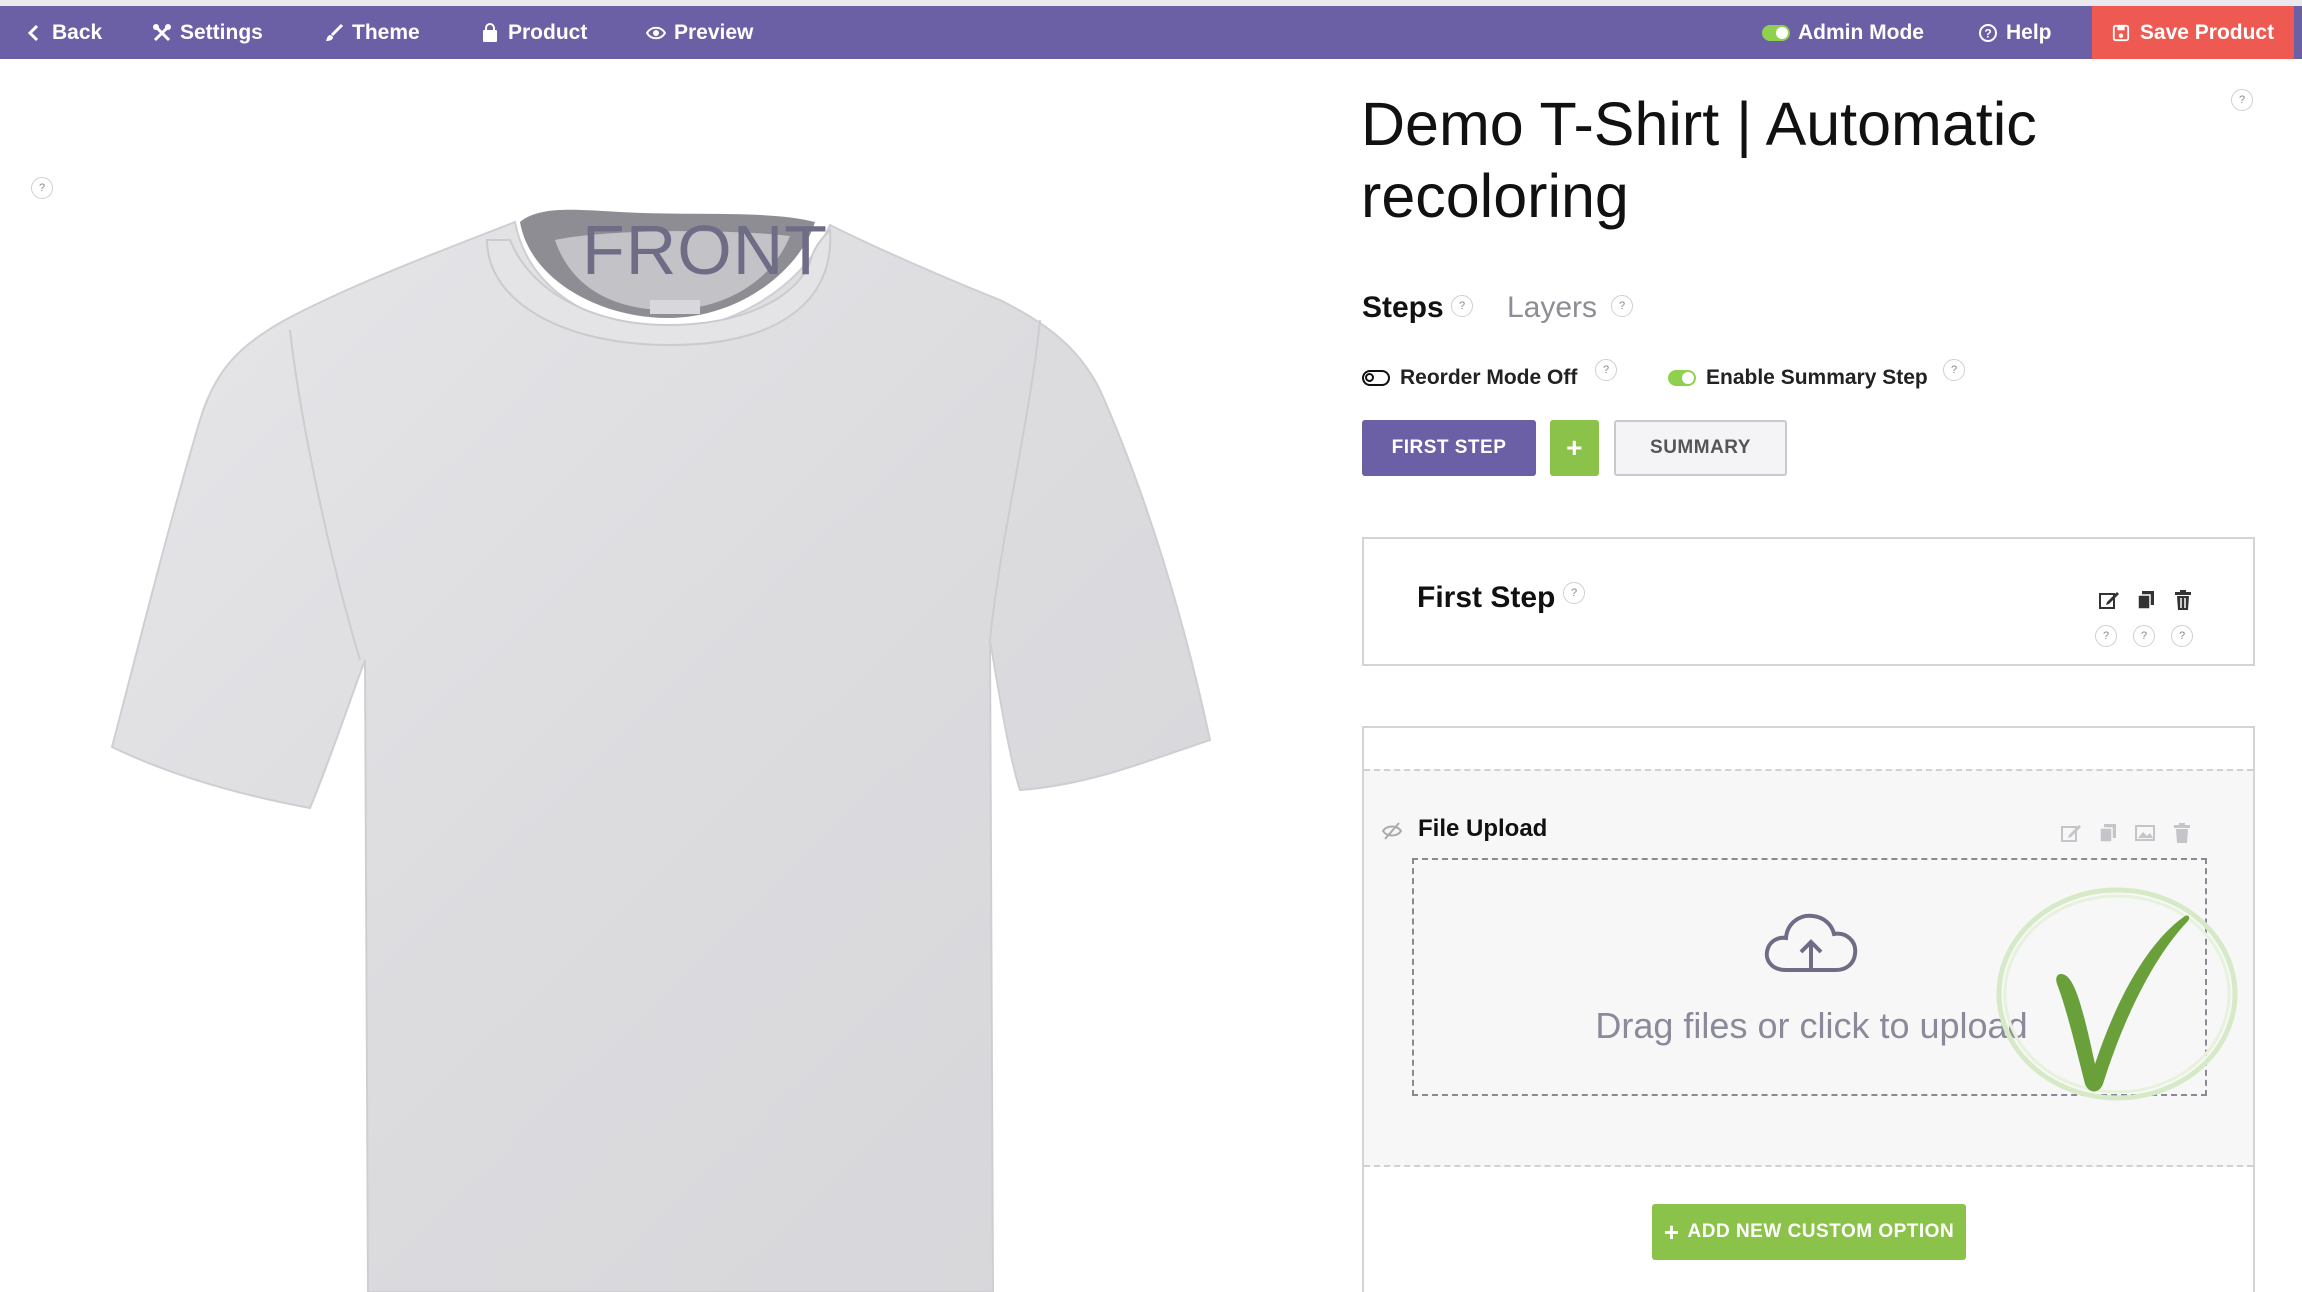 The image size is (2302, 1292). I want to click on panel-help-icon: ?, so click(2242, 100).